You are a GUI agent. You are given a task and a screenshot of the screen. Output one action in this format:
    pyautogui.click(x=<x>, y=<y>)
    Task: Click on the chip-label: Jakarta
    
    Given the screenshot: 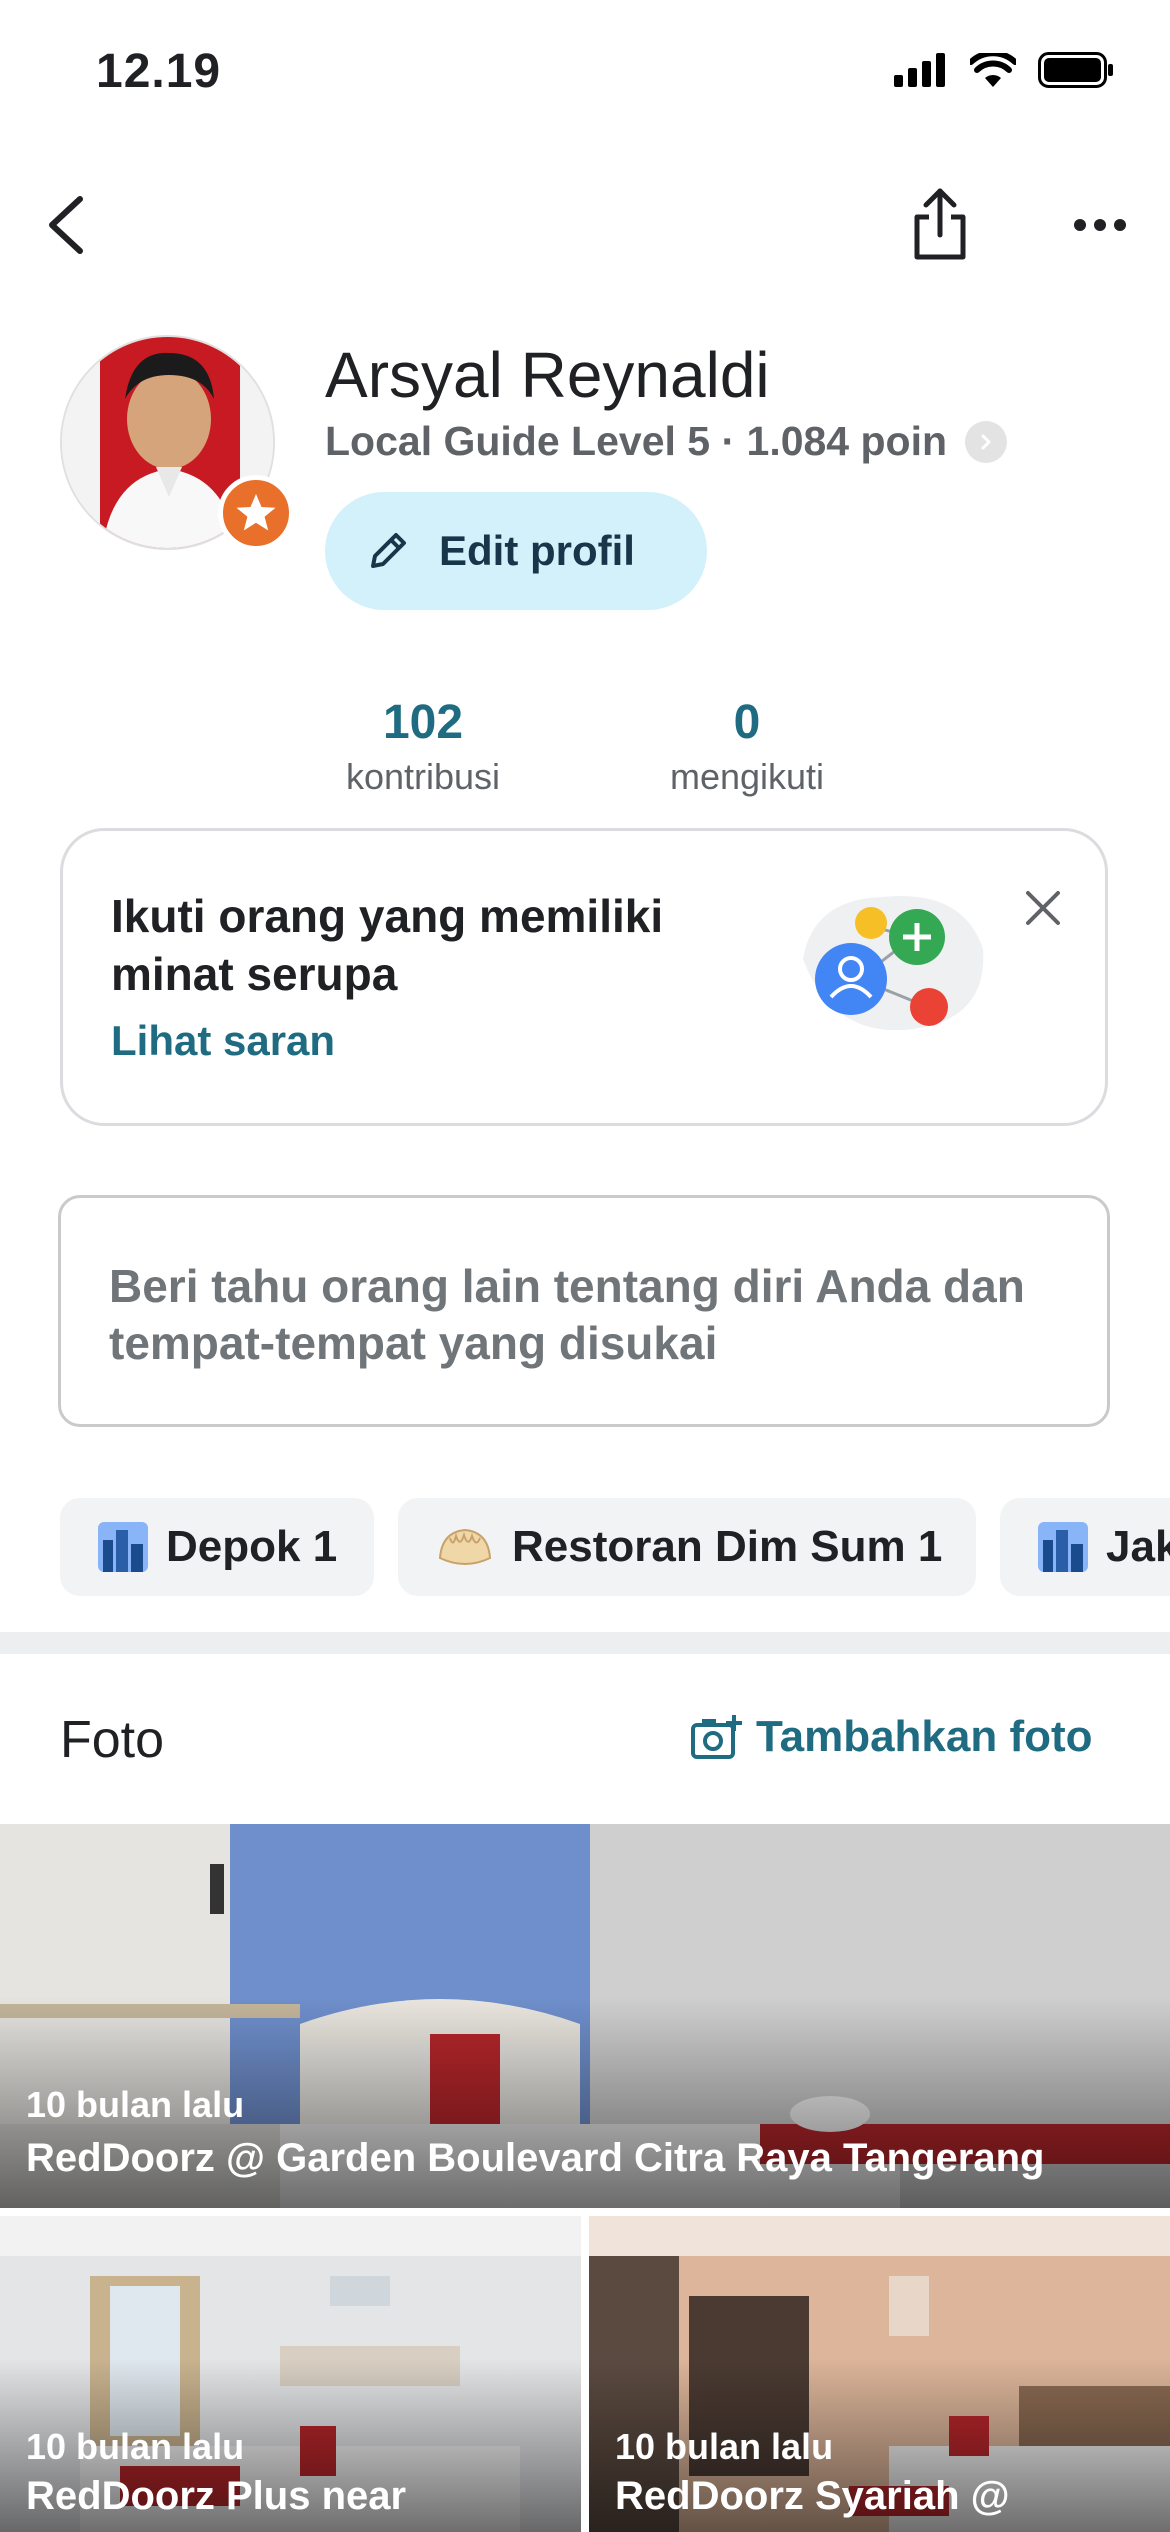 What is the action you would take?
    pyautogui.click(x=1138, y=1546)
    